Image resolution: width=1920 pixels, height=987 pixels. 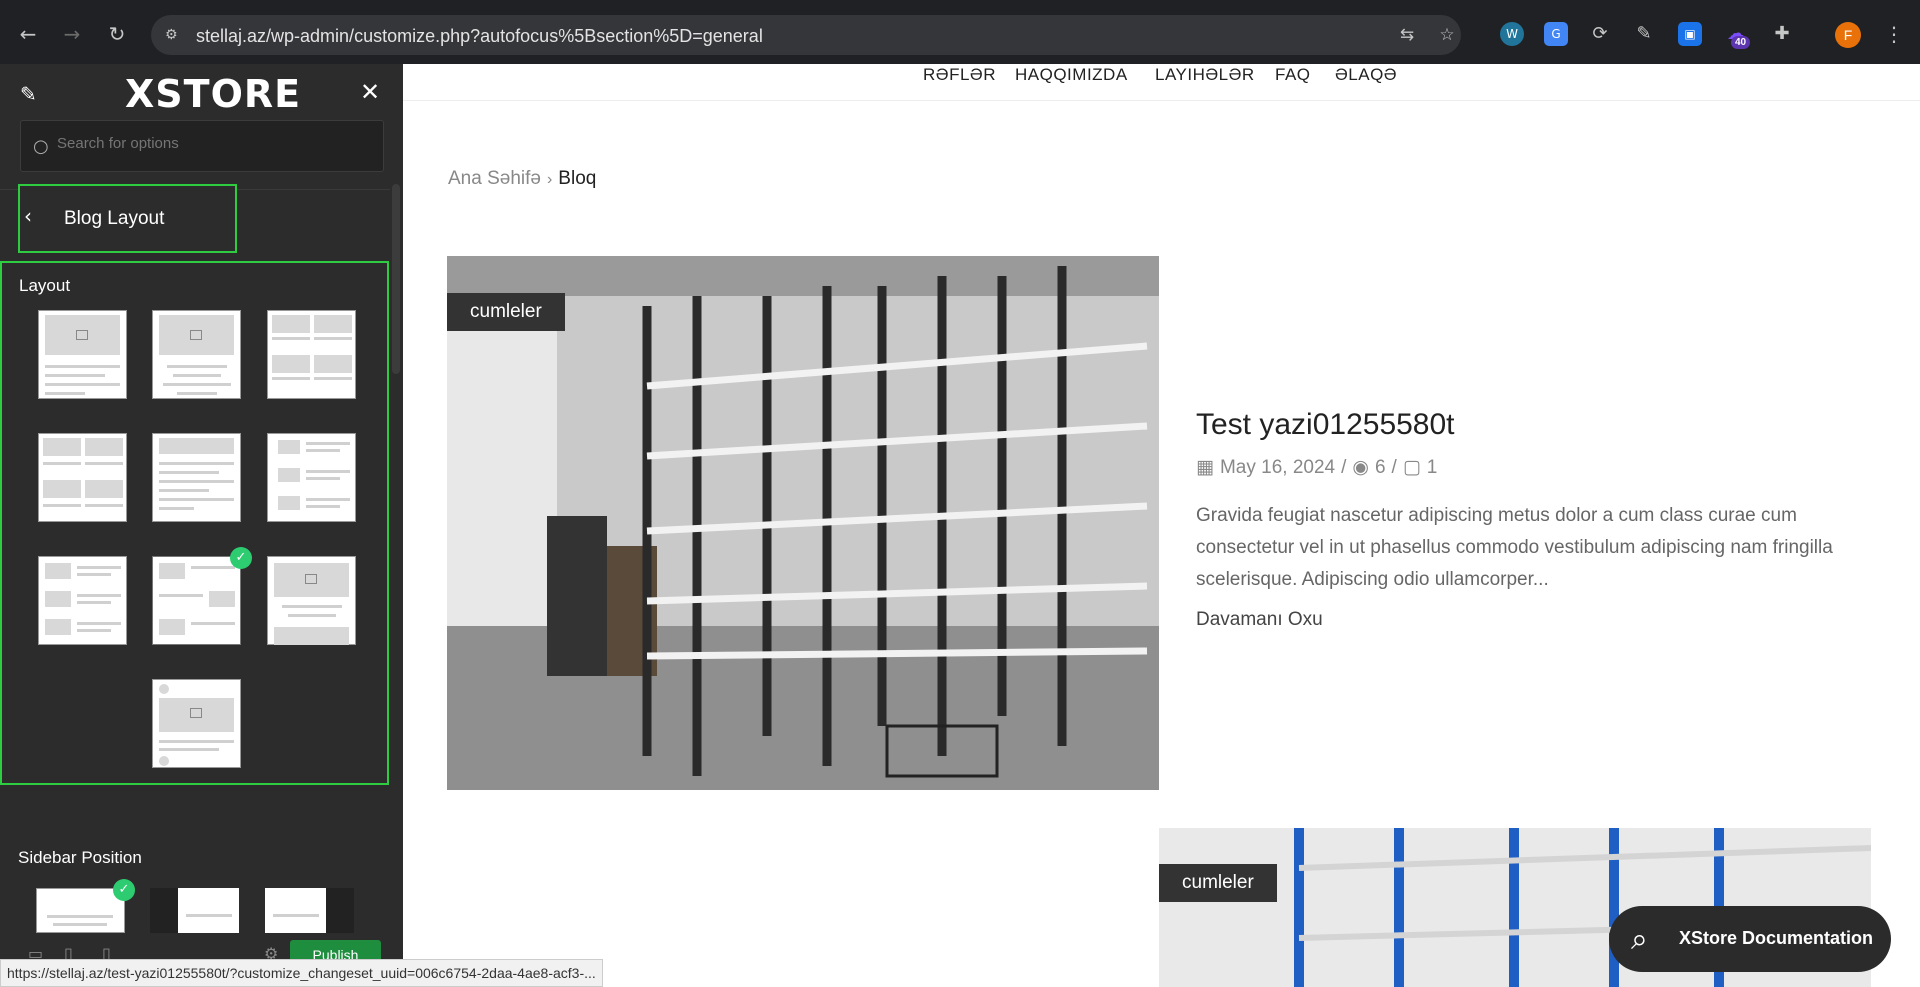 I want to click on nav-item-layiheler: LAYIHƏLƏR, so click(x=1205, y=75).